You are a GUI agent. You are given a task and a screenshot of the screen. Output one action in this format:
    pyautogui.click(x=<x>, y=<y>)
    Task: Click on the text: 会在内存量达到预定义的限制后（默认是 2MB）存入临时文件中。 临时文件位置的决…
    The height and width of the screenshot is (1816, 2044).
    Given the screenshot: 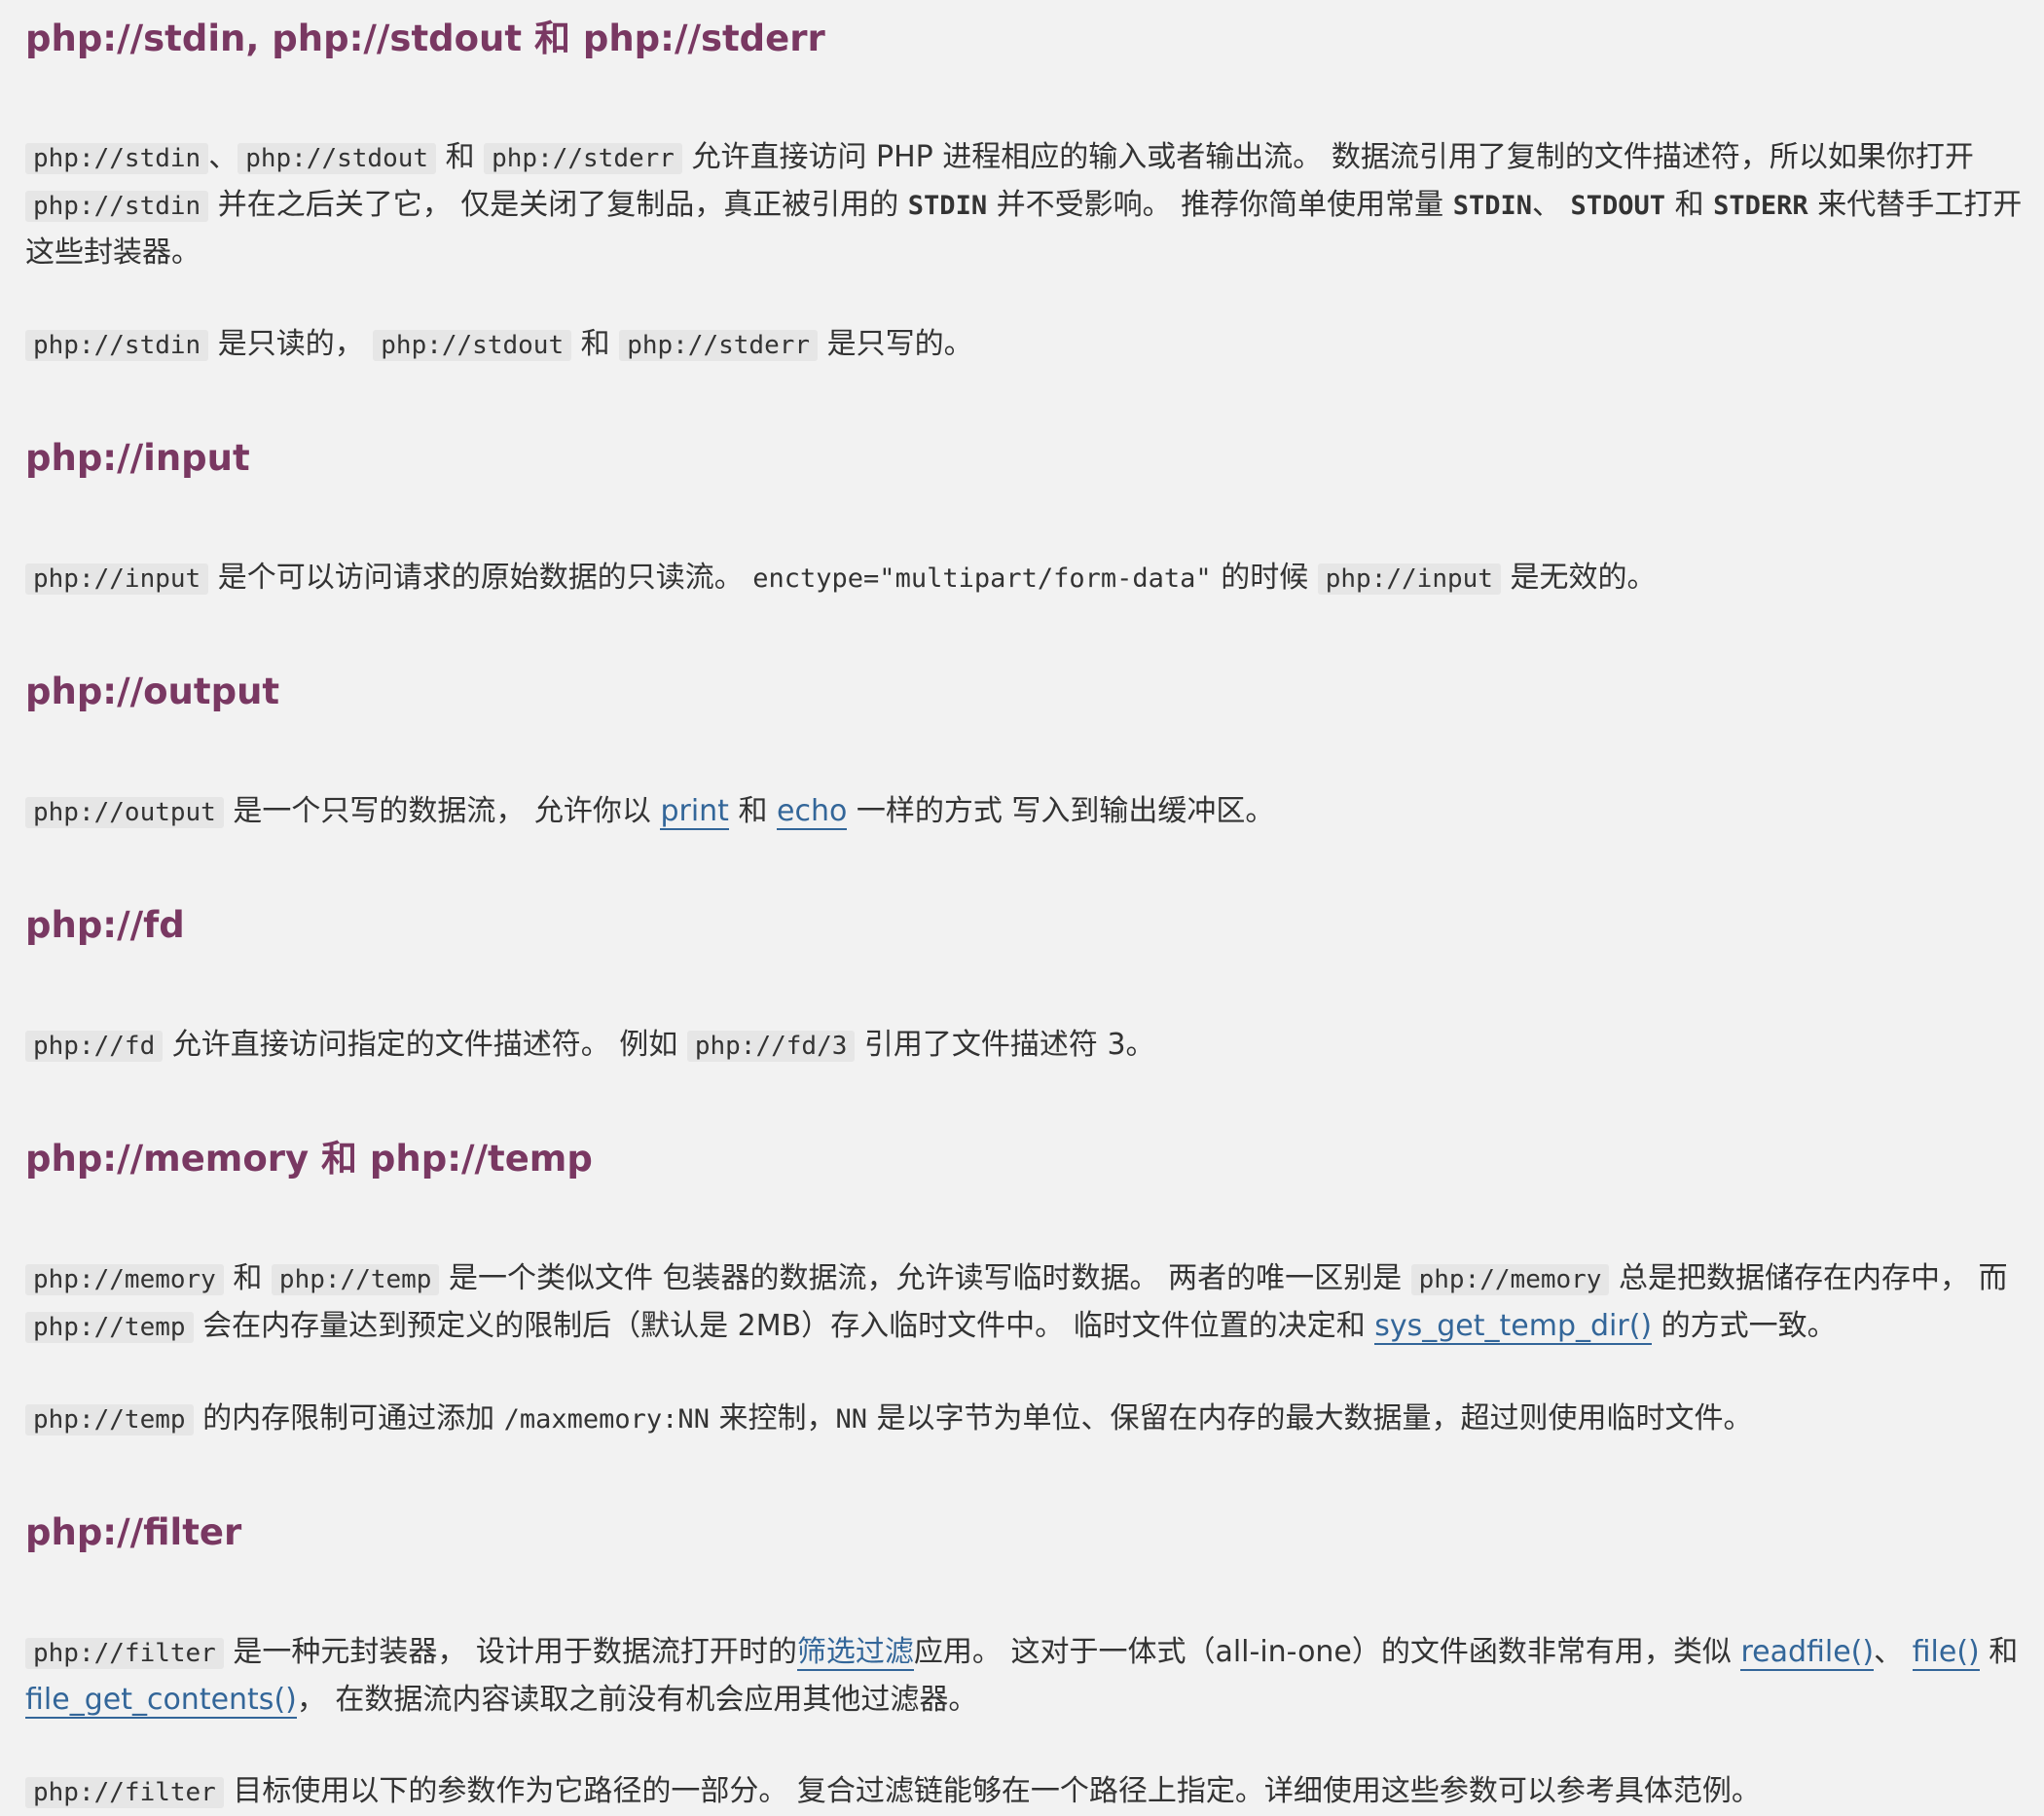 What is the action you would take?
    pyautogui.click(x=784, y=1326)
    